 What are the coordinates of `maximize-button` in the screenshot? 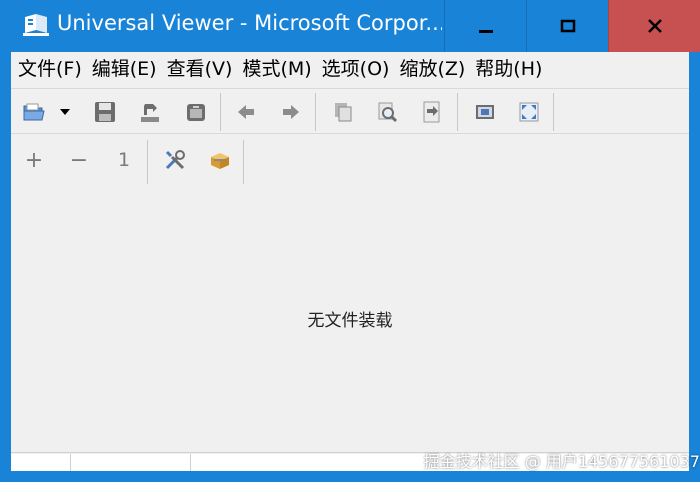 It's located at (567, 26).